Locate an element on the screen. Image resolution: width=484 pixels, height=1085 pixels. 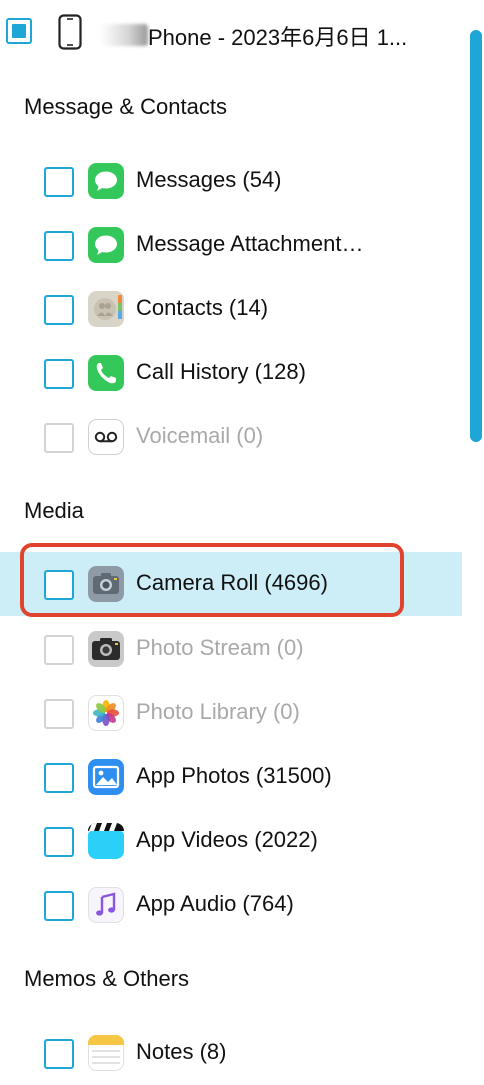
item-label: App Photos (31500) is located at coordinates (234, 775).